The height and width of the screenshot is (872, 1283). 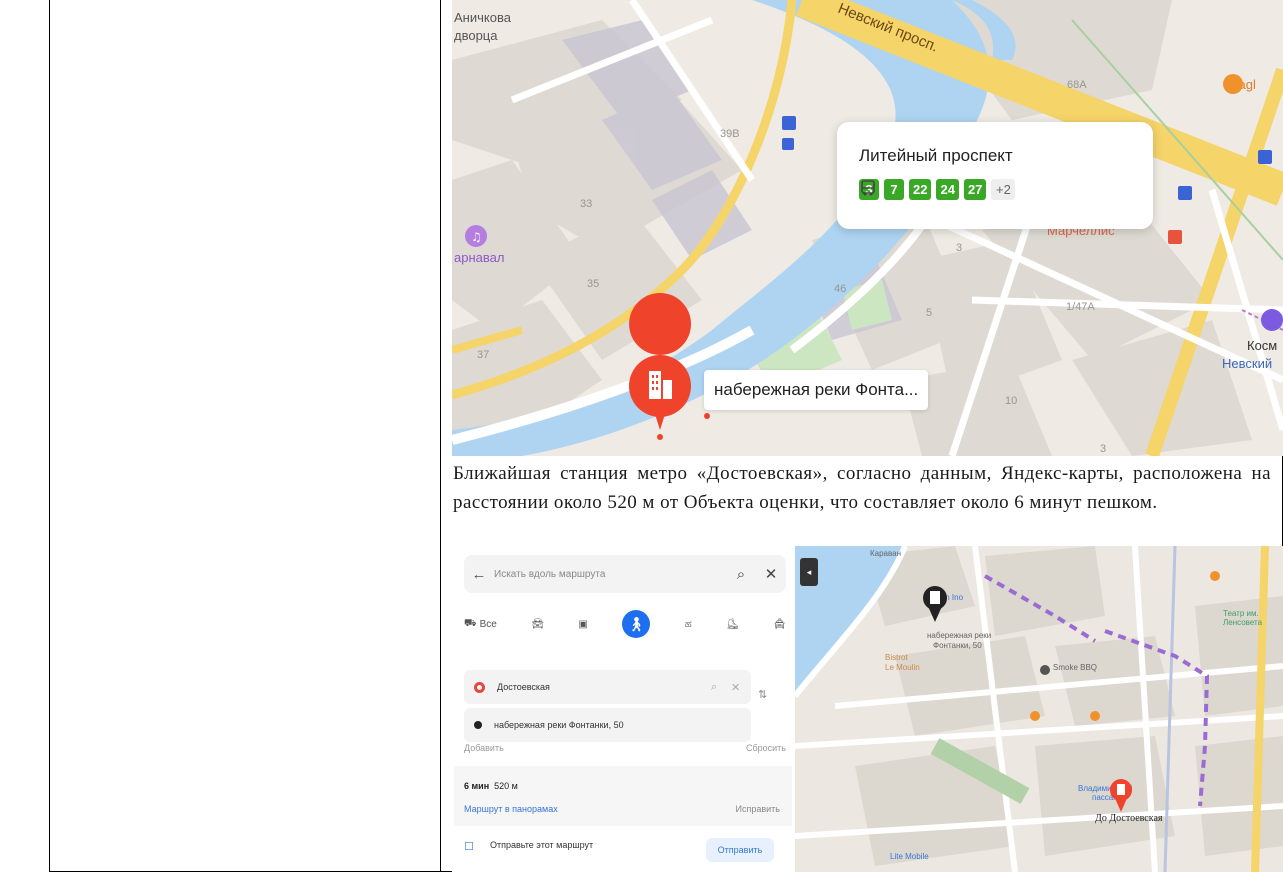 I want to click on route-search-bar: ← Искать вдоль маршрута ⌕ ✕, so click(x=625, y=574).